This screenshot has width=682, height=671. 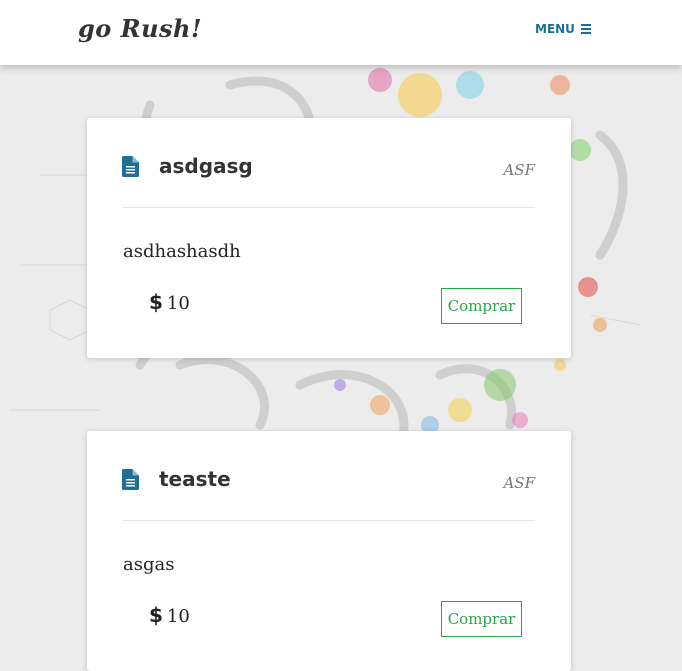 I want to click on product-title: teaste, so click(x=195, y=479).